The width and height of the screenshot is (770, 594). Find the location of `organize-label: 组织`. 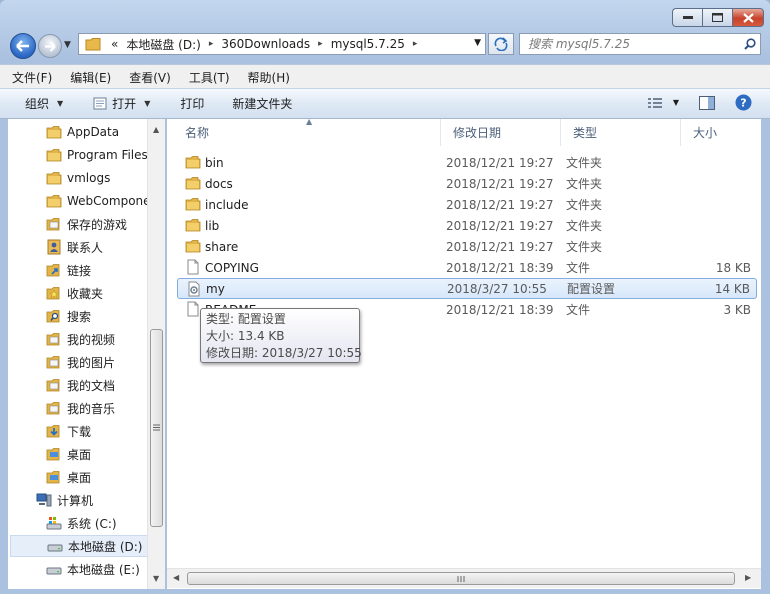

organize-label: 组织 is located at coordinates (37, 104).